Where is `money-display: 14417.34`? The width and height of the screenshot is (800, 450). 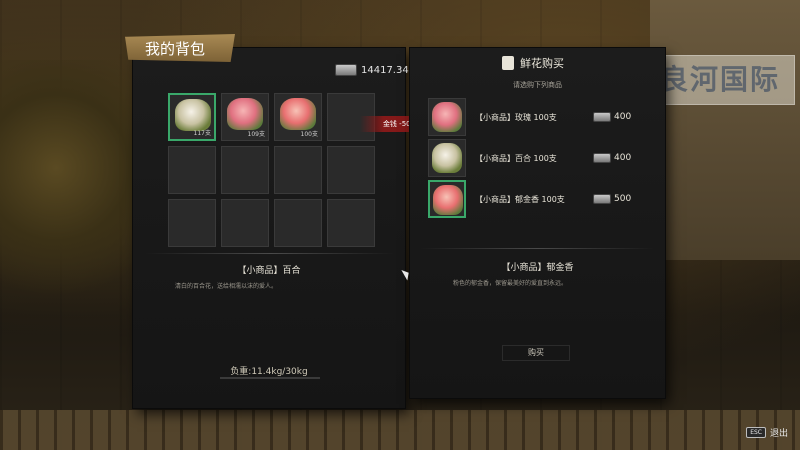 money-display: 14417.34 is located at coordinates (372, 70).